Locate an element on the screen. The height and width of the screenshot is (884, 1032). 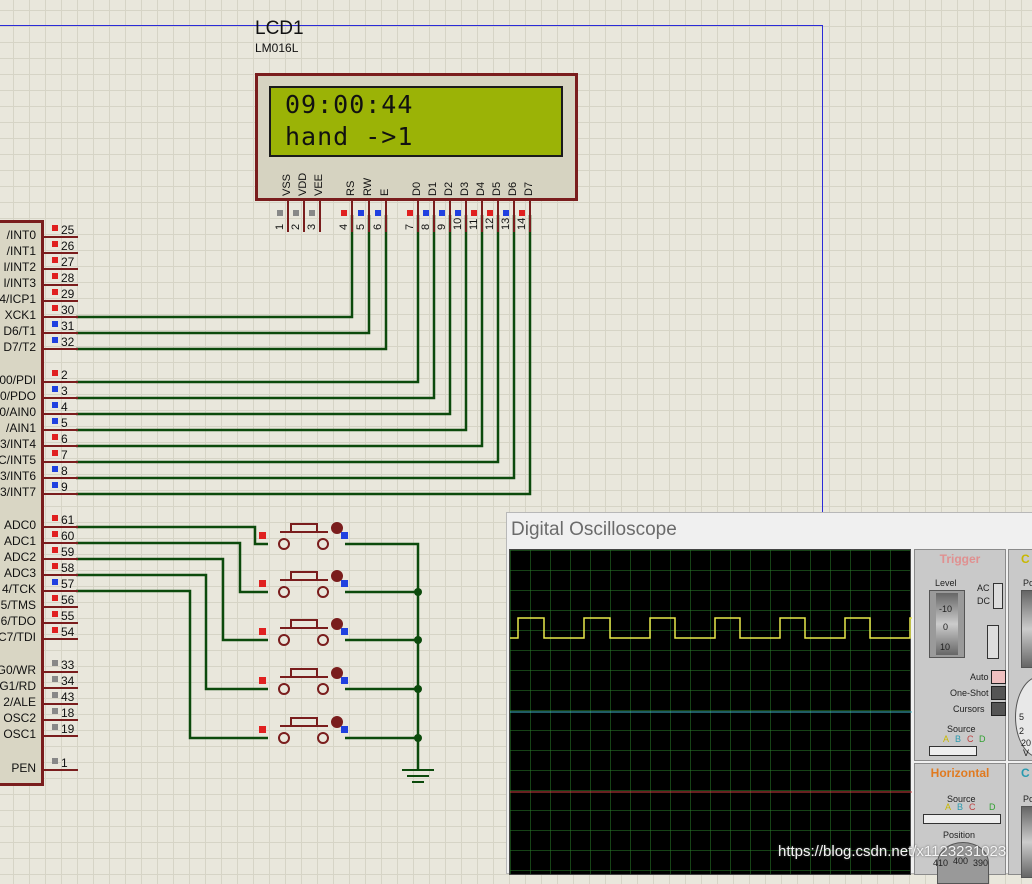
level-label: Level is located at coordinates (946, 583).